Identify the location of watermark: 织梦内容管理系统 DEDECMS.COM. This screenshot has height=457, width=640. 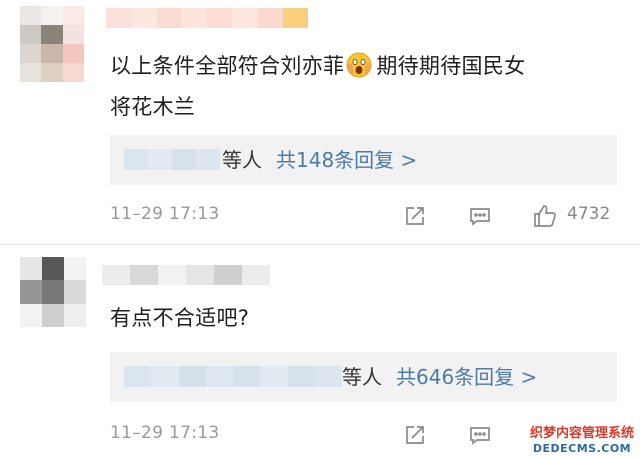
(582, 440).